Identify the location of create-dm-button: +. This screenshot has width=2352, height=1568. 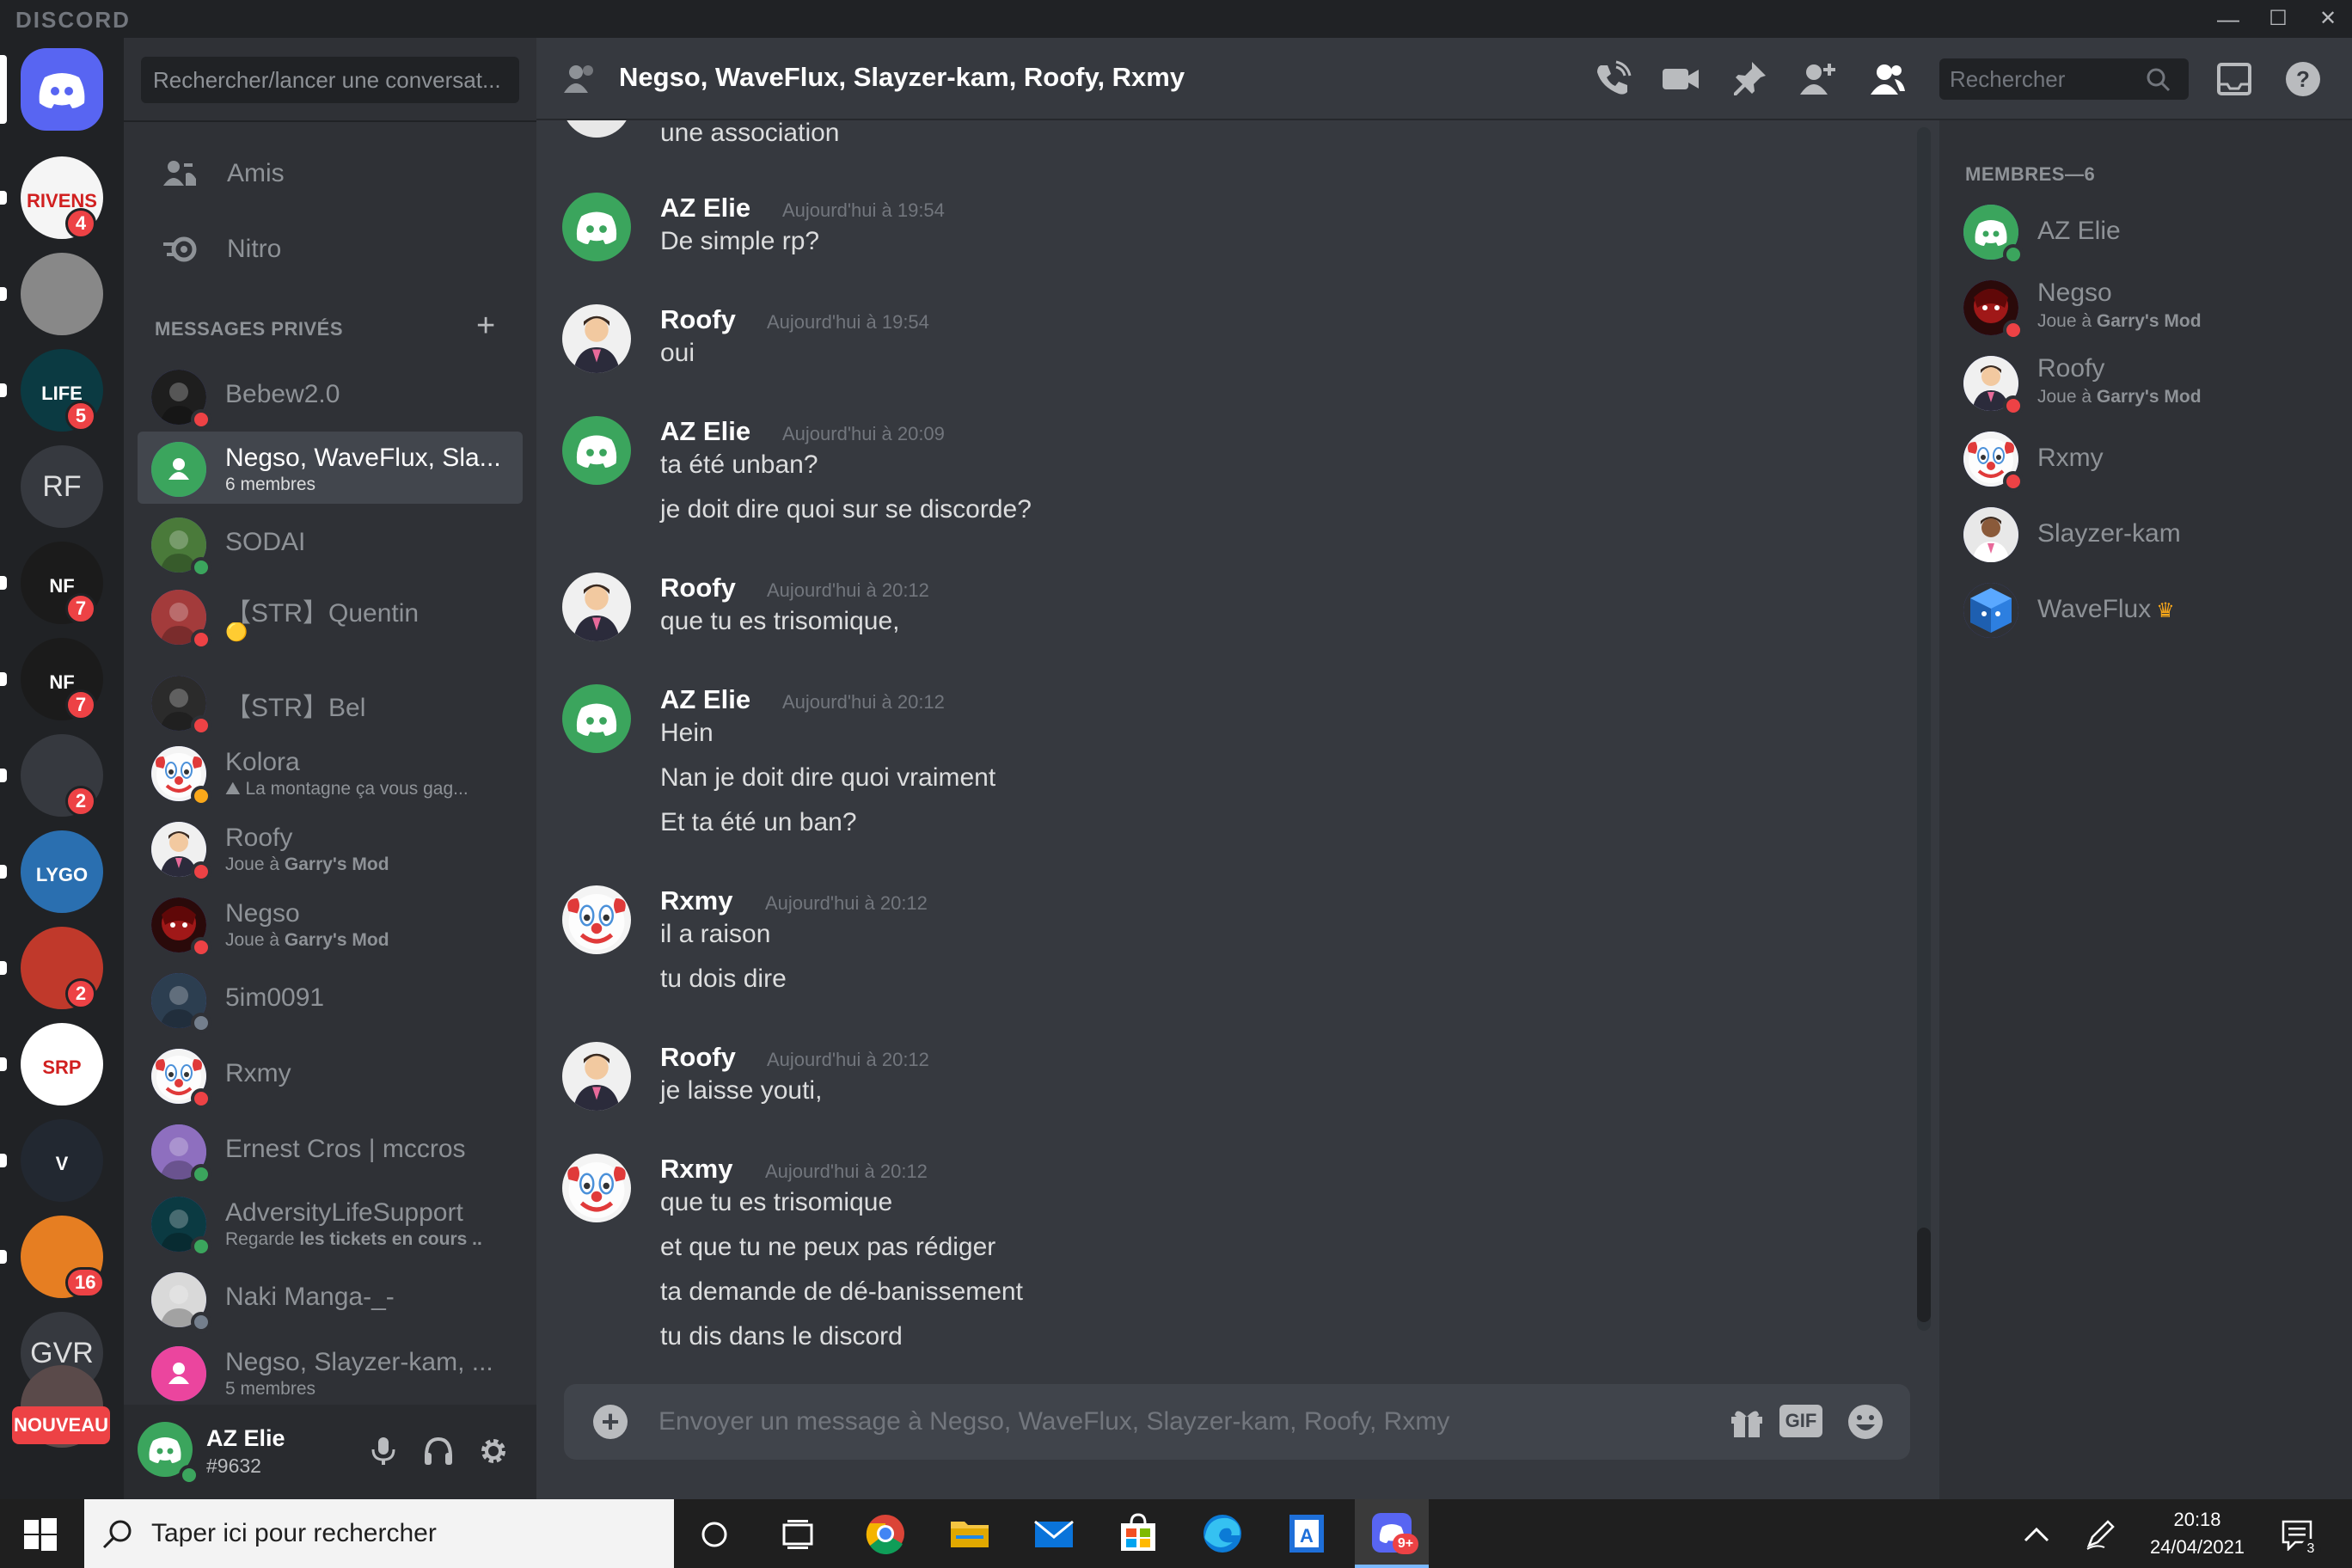
(485, 326).